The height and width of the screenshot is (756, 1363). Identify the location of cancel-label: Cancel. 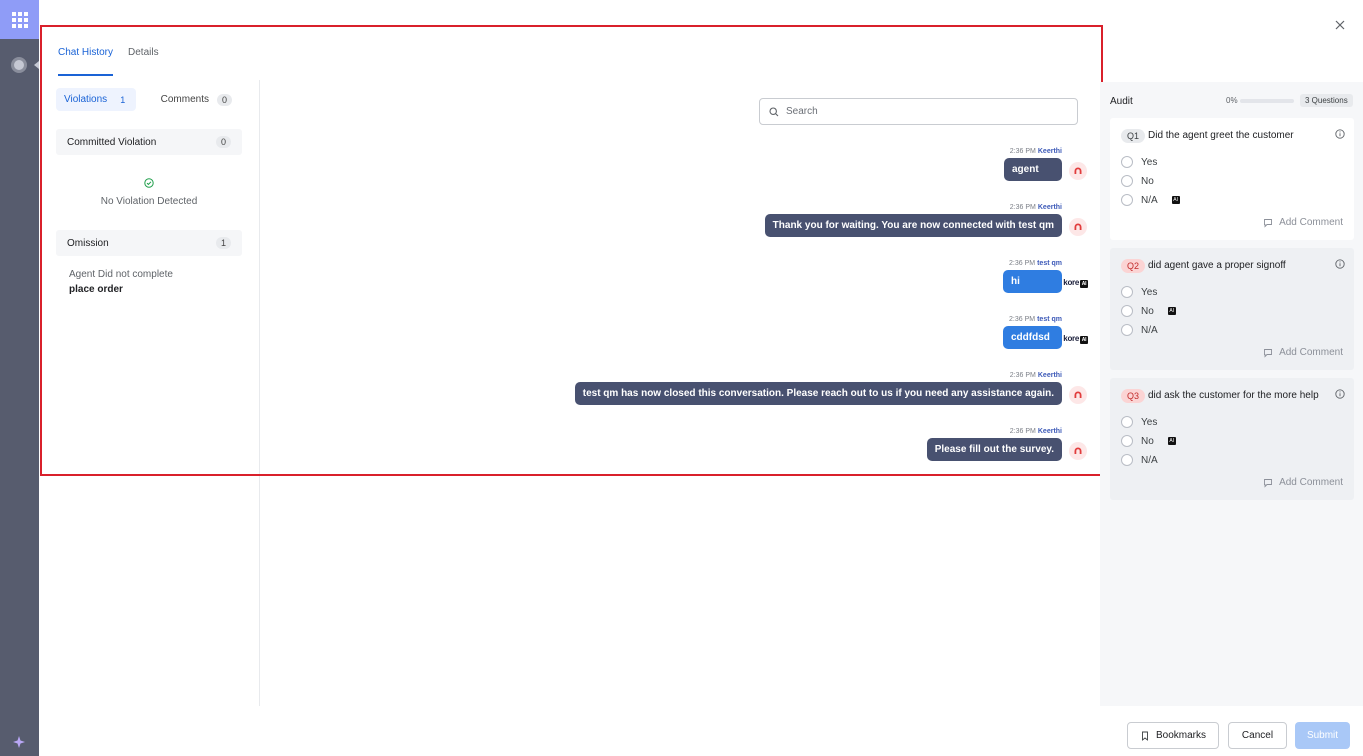
(1257, 735).